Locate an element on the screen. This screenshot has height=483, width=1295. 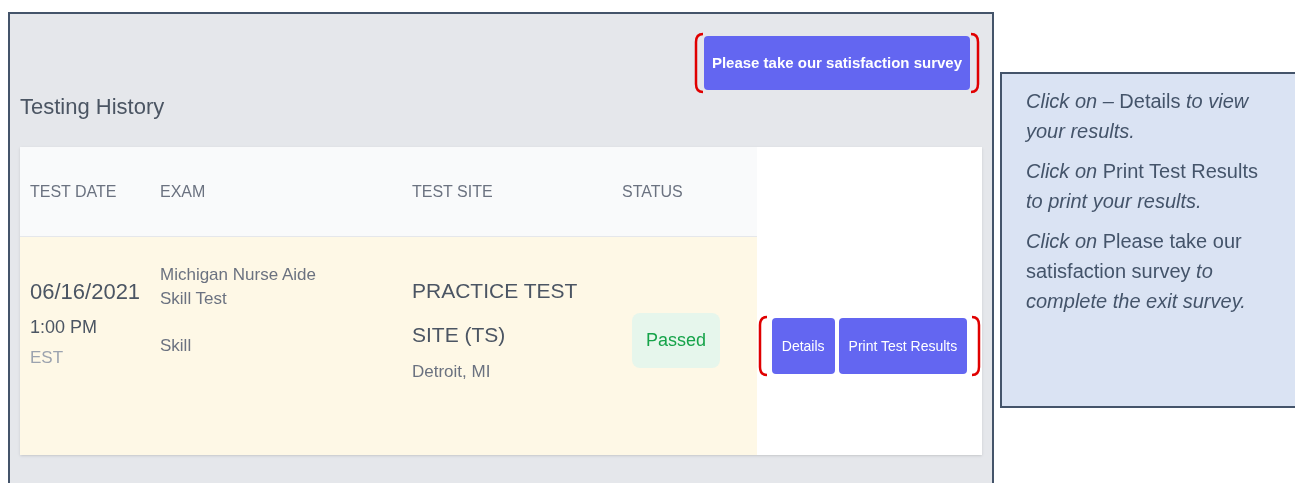
instruction-text: Click on – Details to view your results. is located at coordinates (1138, 116).